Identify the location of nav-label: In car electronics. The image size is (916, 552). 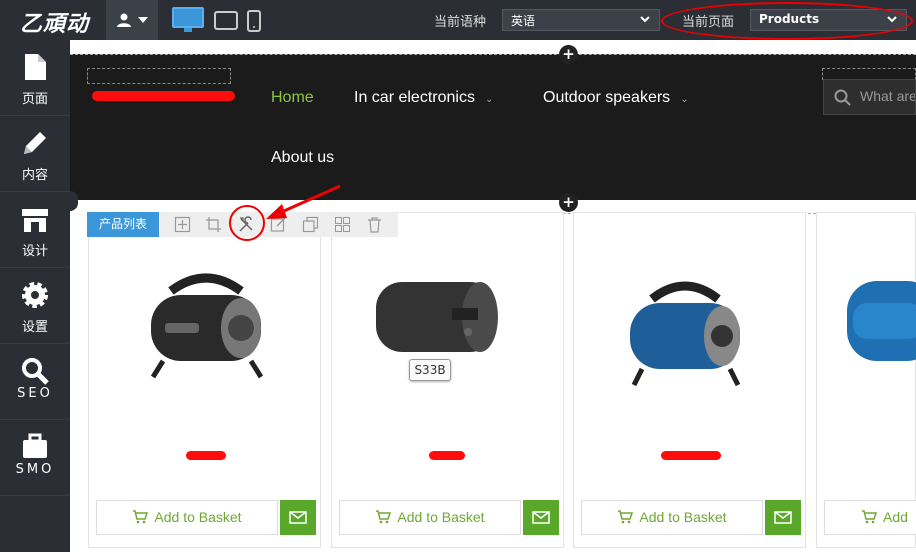
(414, 97).